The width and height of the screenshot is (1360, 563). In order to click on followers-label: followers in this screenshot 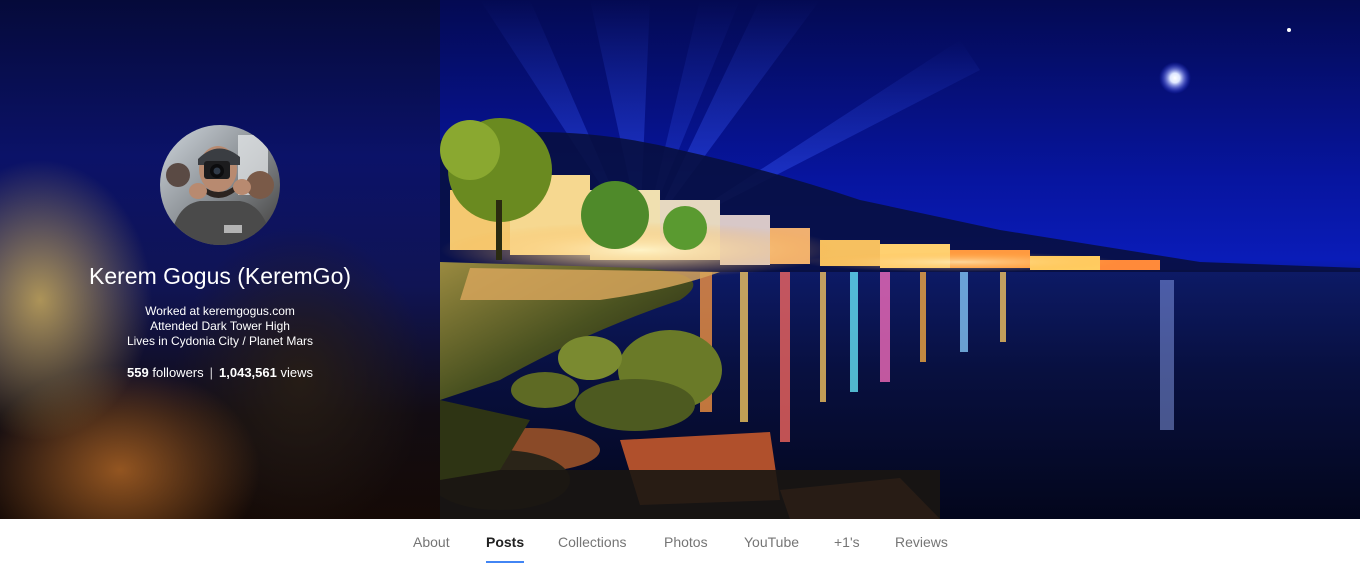, I will do `click(178, 372)`.